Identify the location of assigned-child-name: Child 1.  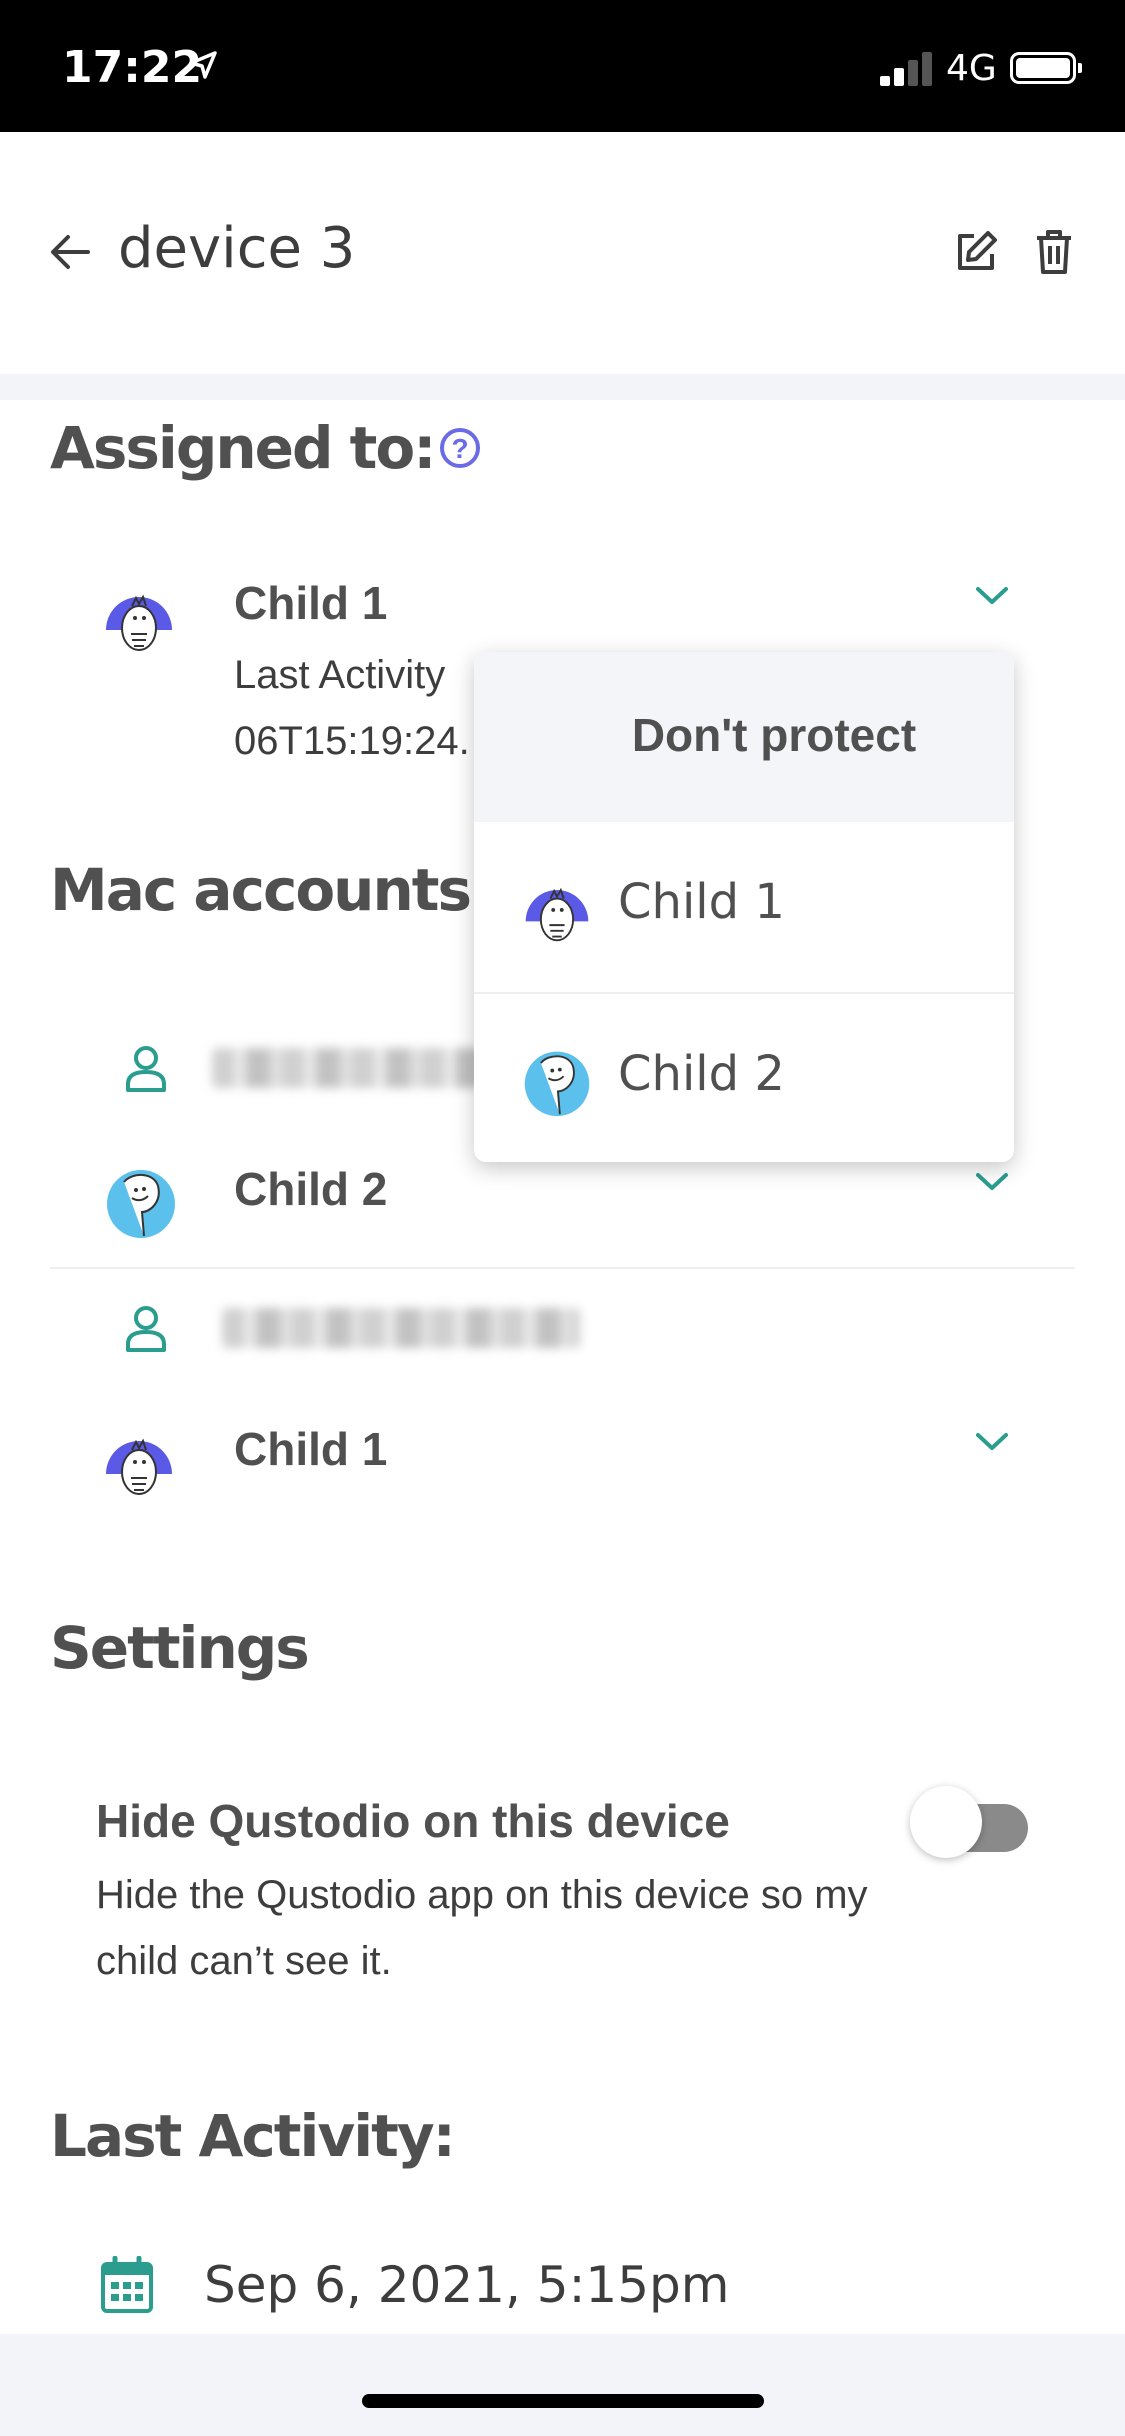
(311, 603).